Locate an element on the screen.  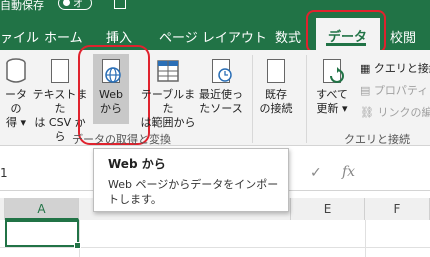
get-data-label-1: ータの is located at coordinates (16, 101).